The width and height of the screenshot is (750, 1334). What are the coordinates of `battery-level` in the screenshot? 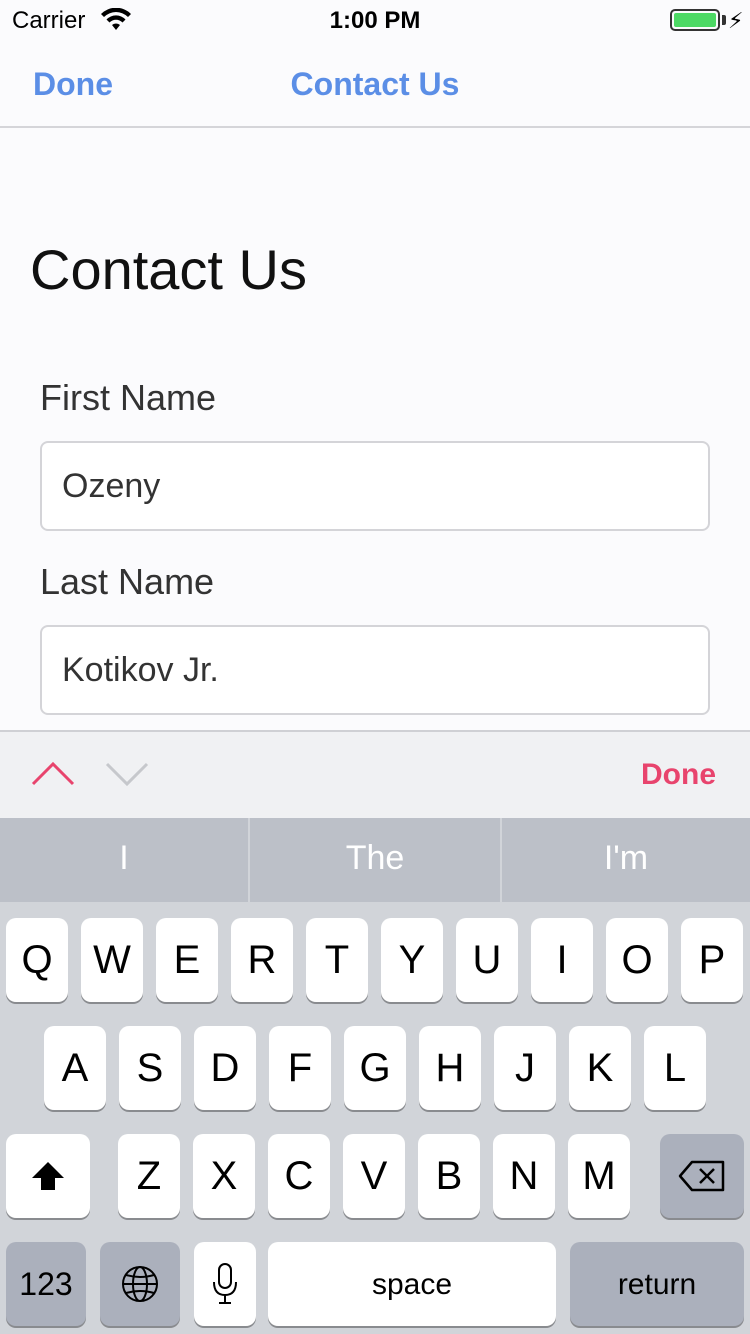 It's located at (695, 20).